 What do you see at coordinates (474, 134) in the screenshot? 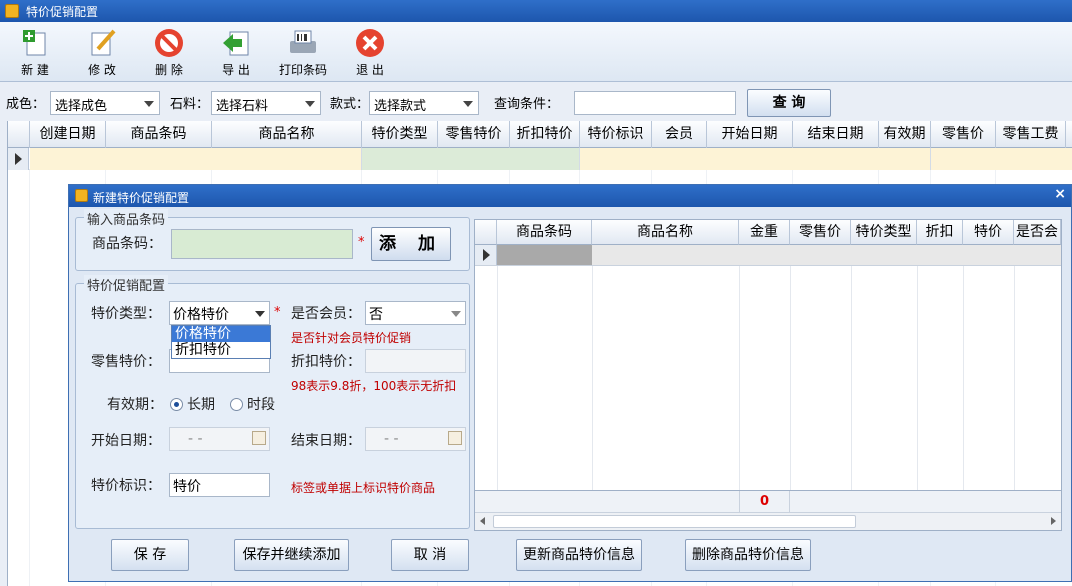
I see `column-header: 零售特价` at bounding box center [474, 134].